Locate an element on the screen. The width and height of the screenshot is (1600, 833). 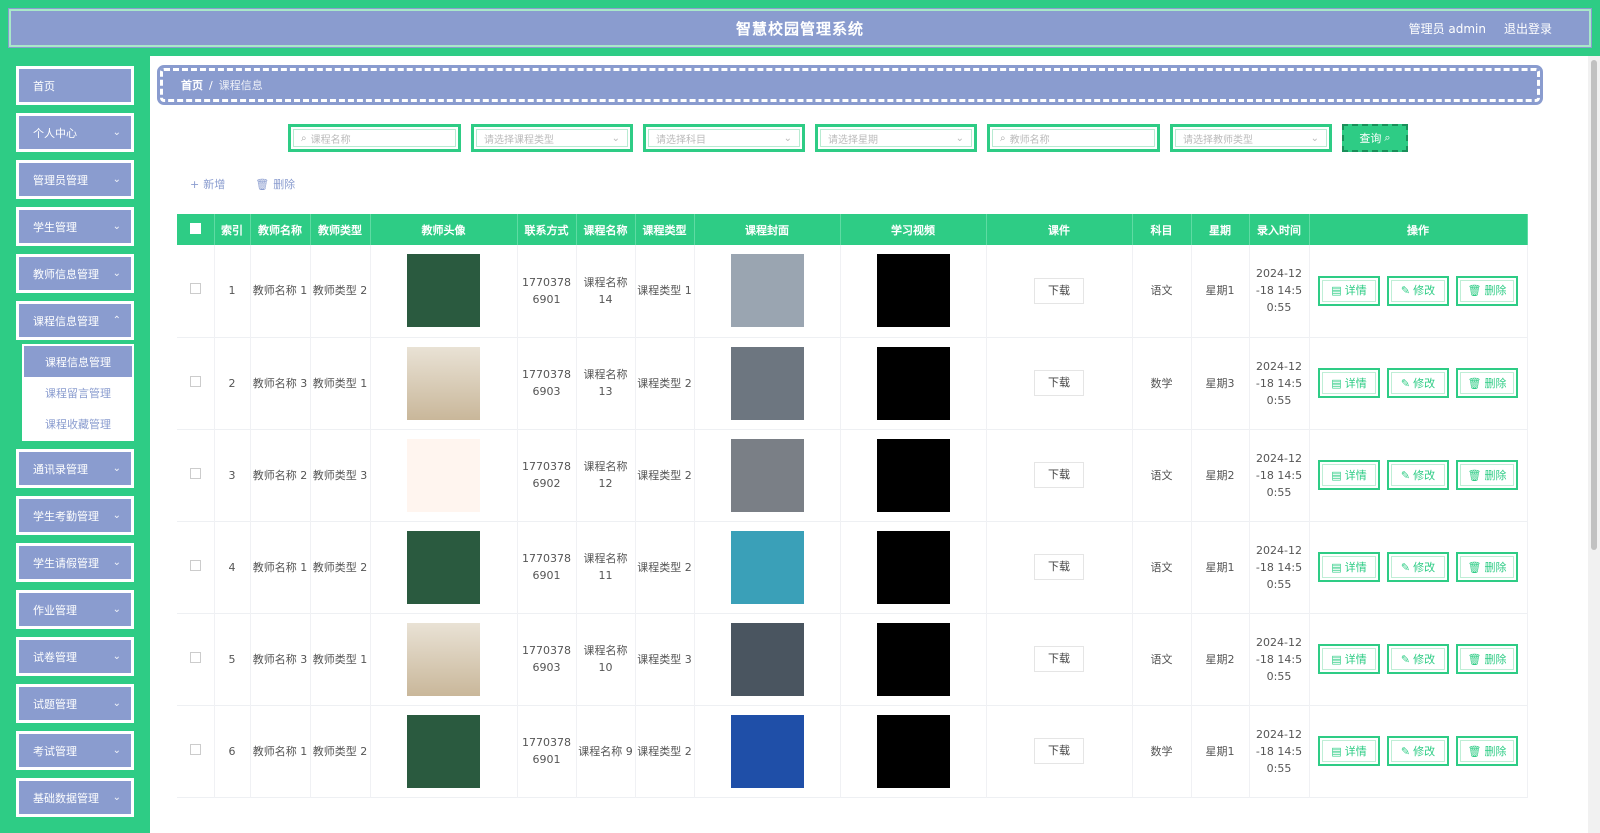
teacher-name-cell: 教师名称 3 is located at coordinates (280, 659).